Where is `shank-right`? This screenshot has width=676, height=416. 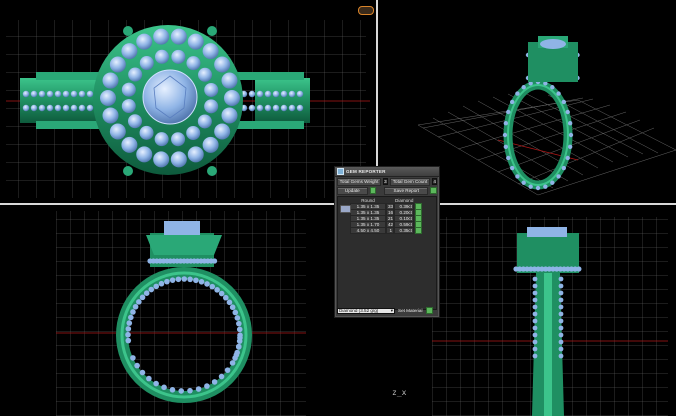 shank-right is located at coordinates (282, 100).